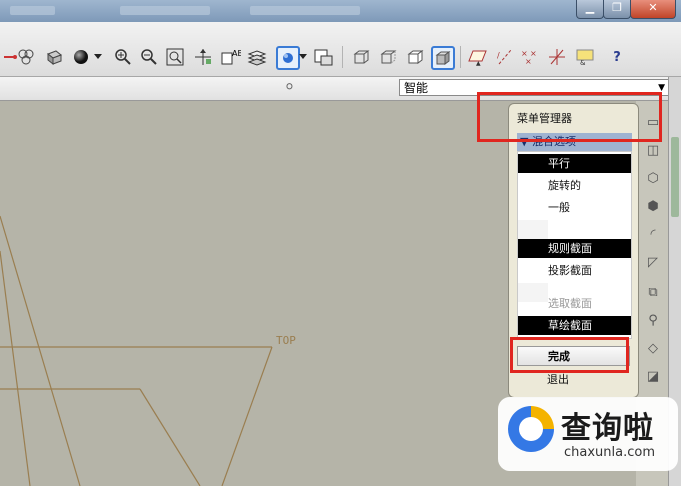  Describe the element at coordinates (26, 57) in the screenshot. I see `palette-icon` at that location.